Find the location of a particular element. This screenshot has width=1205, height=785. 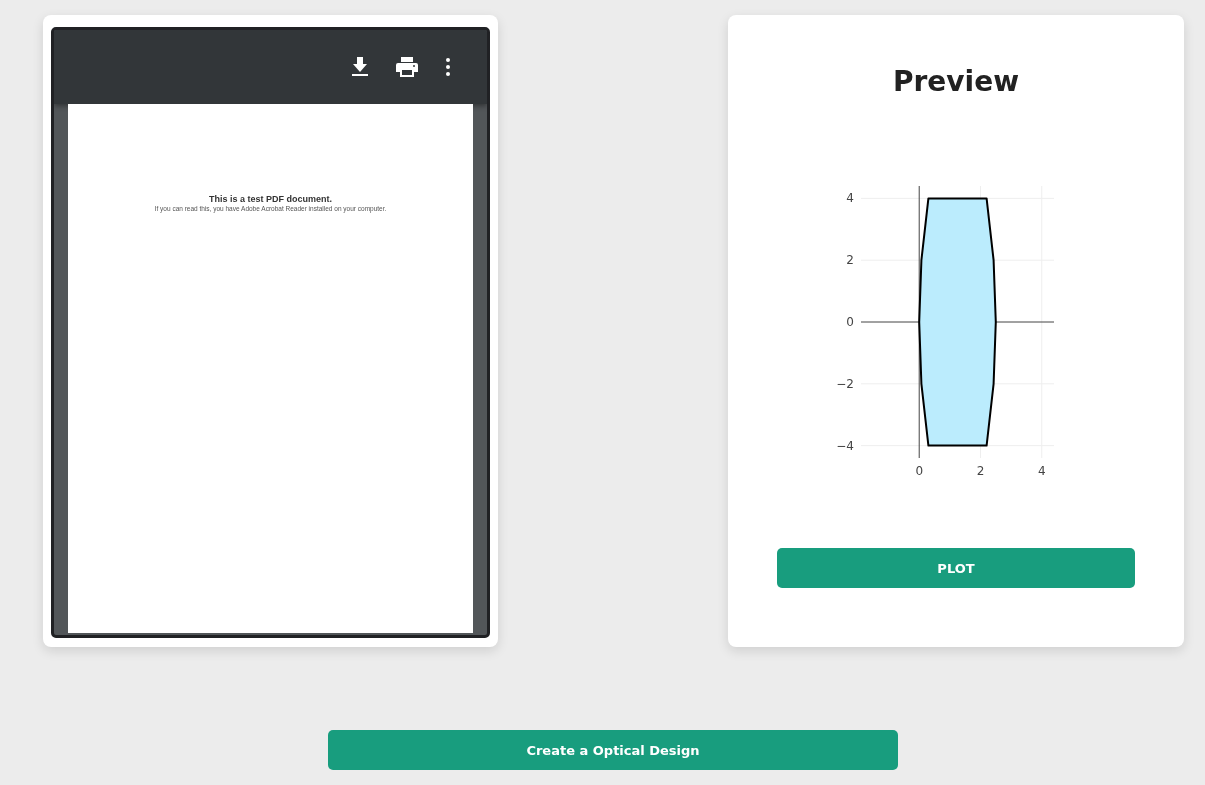

x-tick-label: 0 is located at coordinates (919, 471).